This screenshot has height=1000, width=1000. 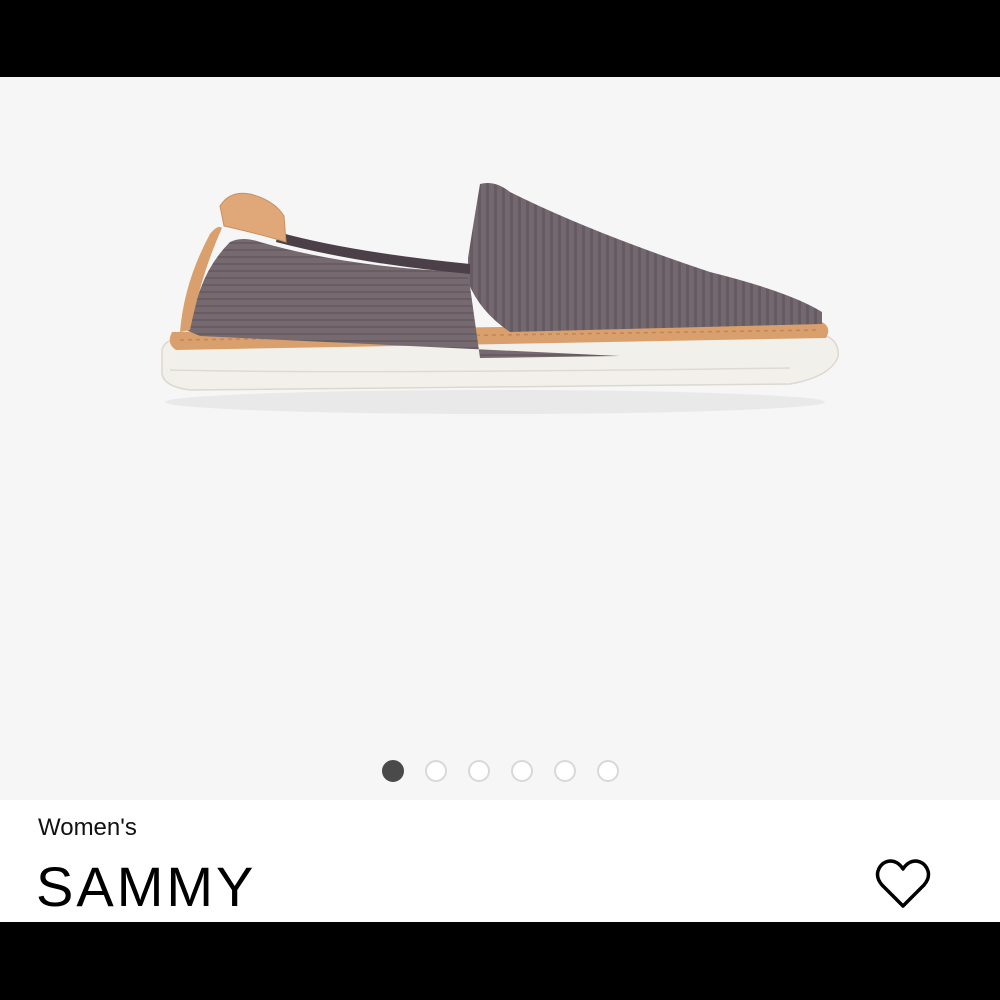 What do you see at coordinates (903, 884) in the screenshot?
I see `heart-outline-icon` at bounding box center [903, 884].